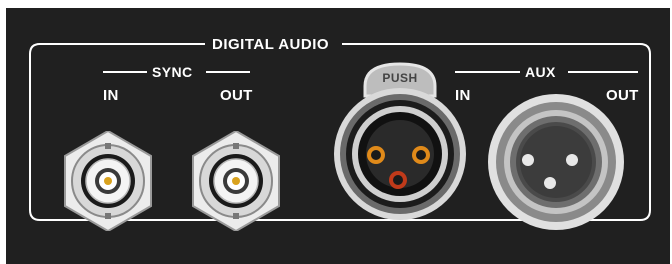 The height and width of the screenshot is (264, 672). What do you see at coordinates (111, 95) in the screenshot?
I see `sync-in-label: IN` at bounding box center [111, 95].